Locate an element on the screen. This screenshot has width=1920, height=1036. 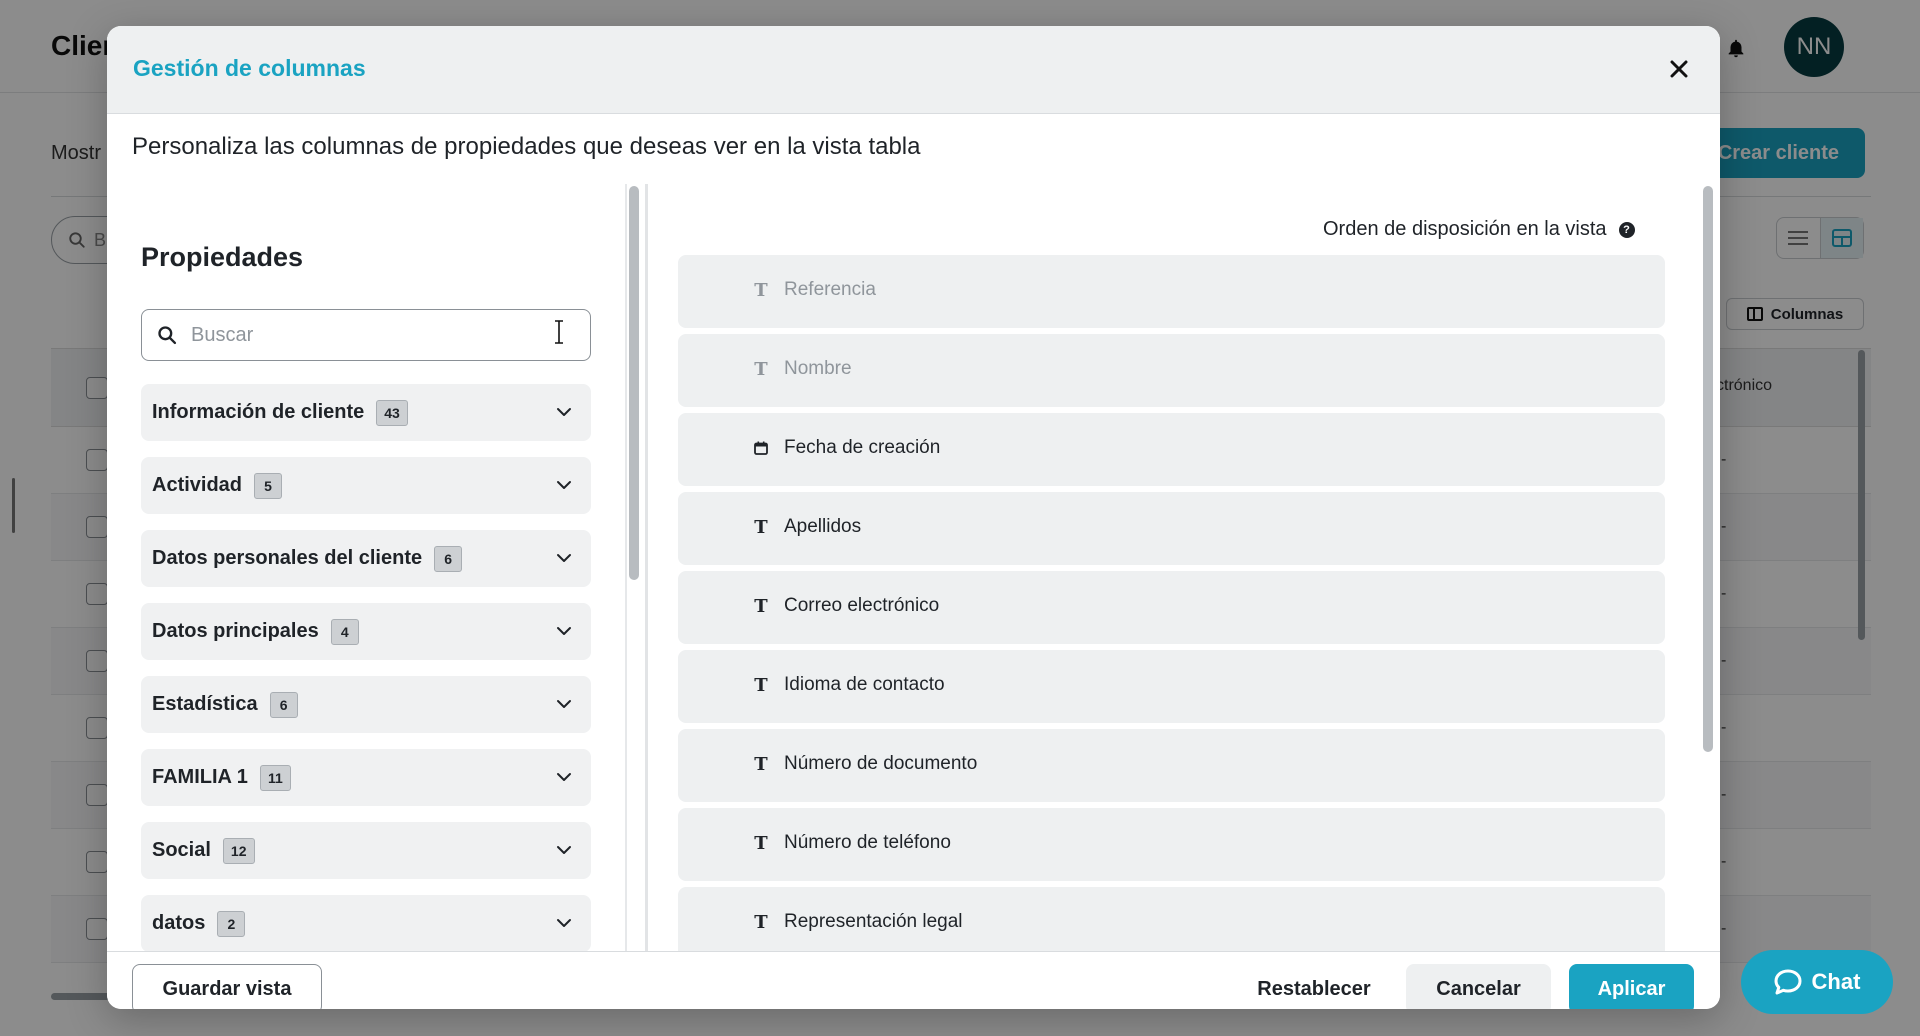
group-label: Estadística is located at coordinates (205, 704).